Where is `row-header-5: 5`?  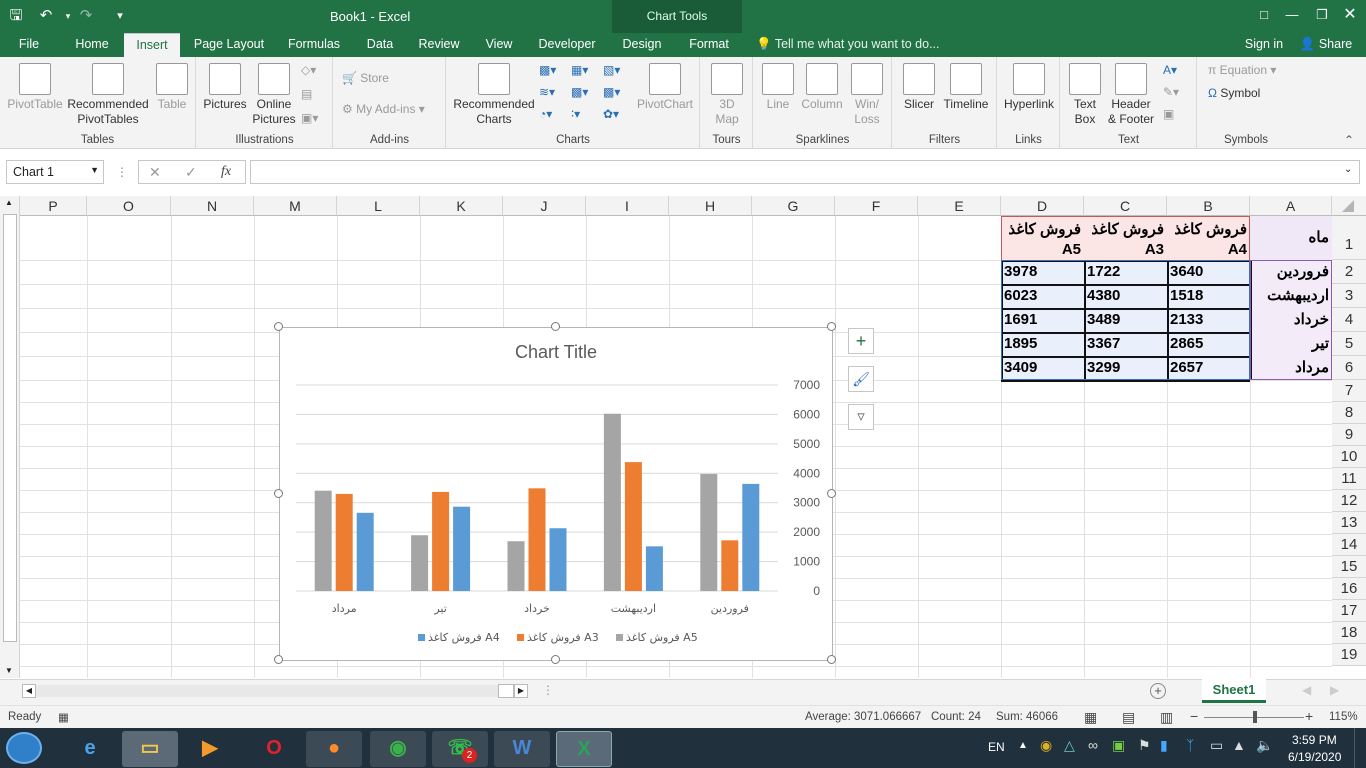
row-header-5: 5 is located at coordinates (1349, 344).